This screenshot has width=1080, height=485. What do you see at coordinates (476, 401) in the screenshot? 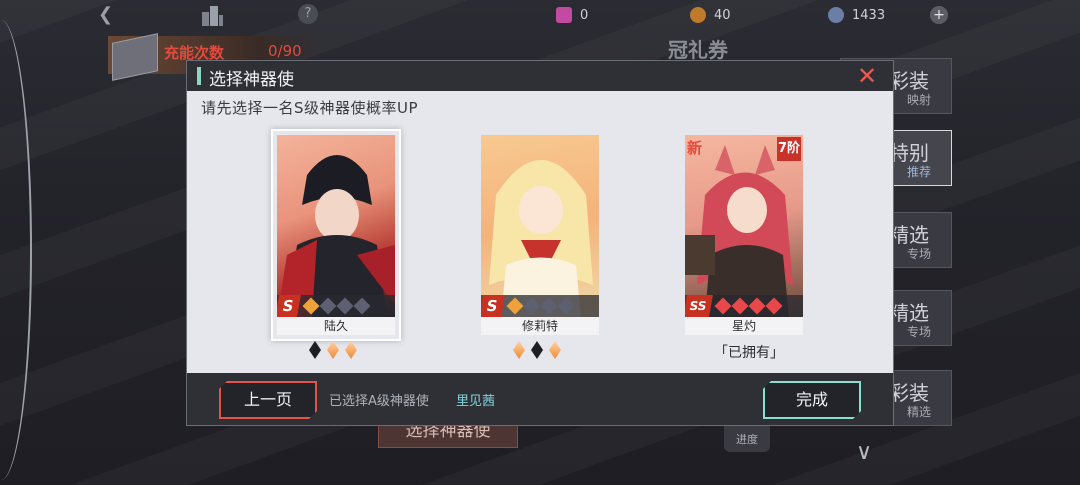
I see `selected-name: 里见茜` at bounding box center [476, 401].